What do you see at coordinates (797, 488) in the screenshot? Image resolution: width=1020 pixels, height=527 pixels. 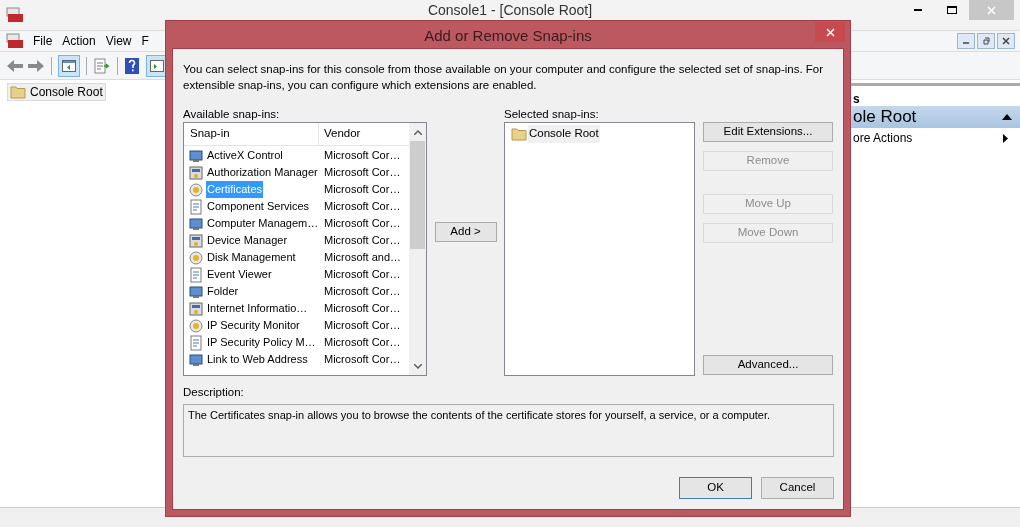 I see `cancel-button: Cancel` at bounding box center [797, 488].